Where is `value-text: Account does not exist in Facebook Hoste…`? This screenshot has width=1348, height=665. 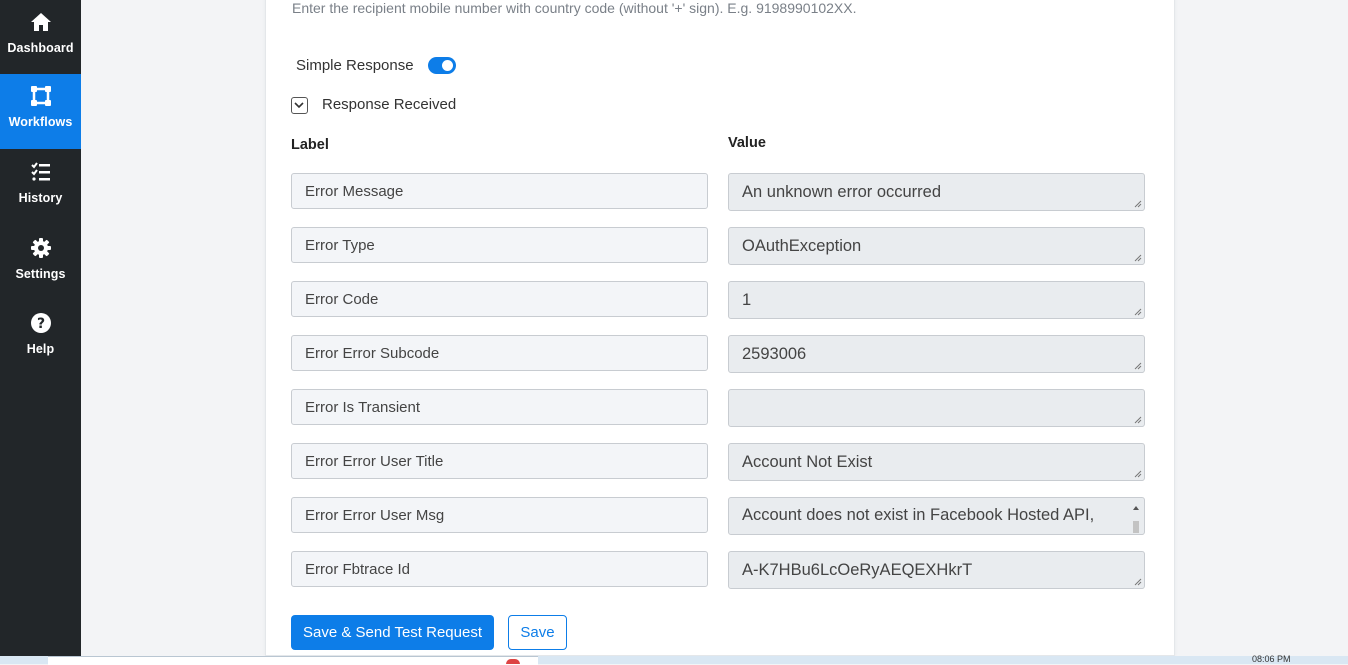
value-text: Account does not exist in Facebook Hoste… is located at coordinates (918, 515).